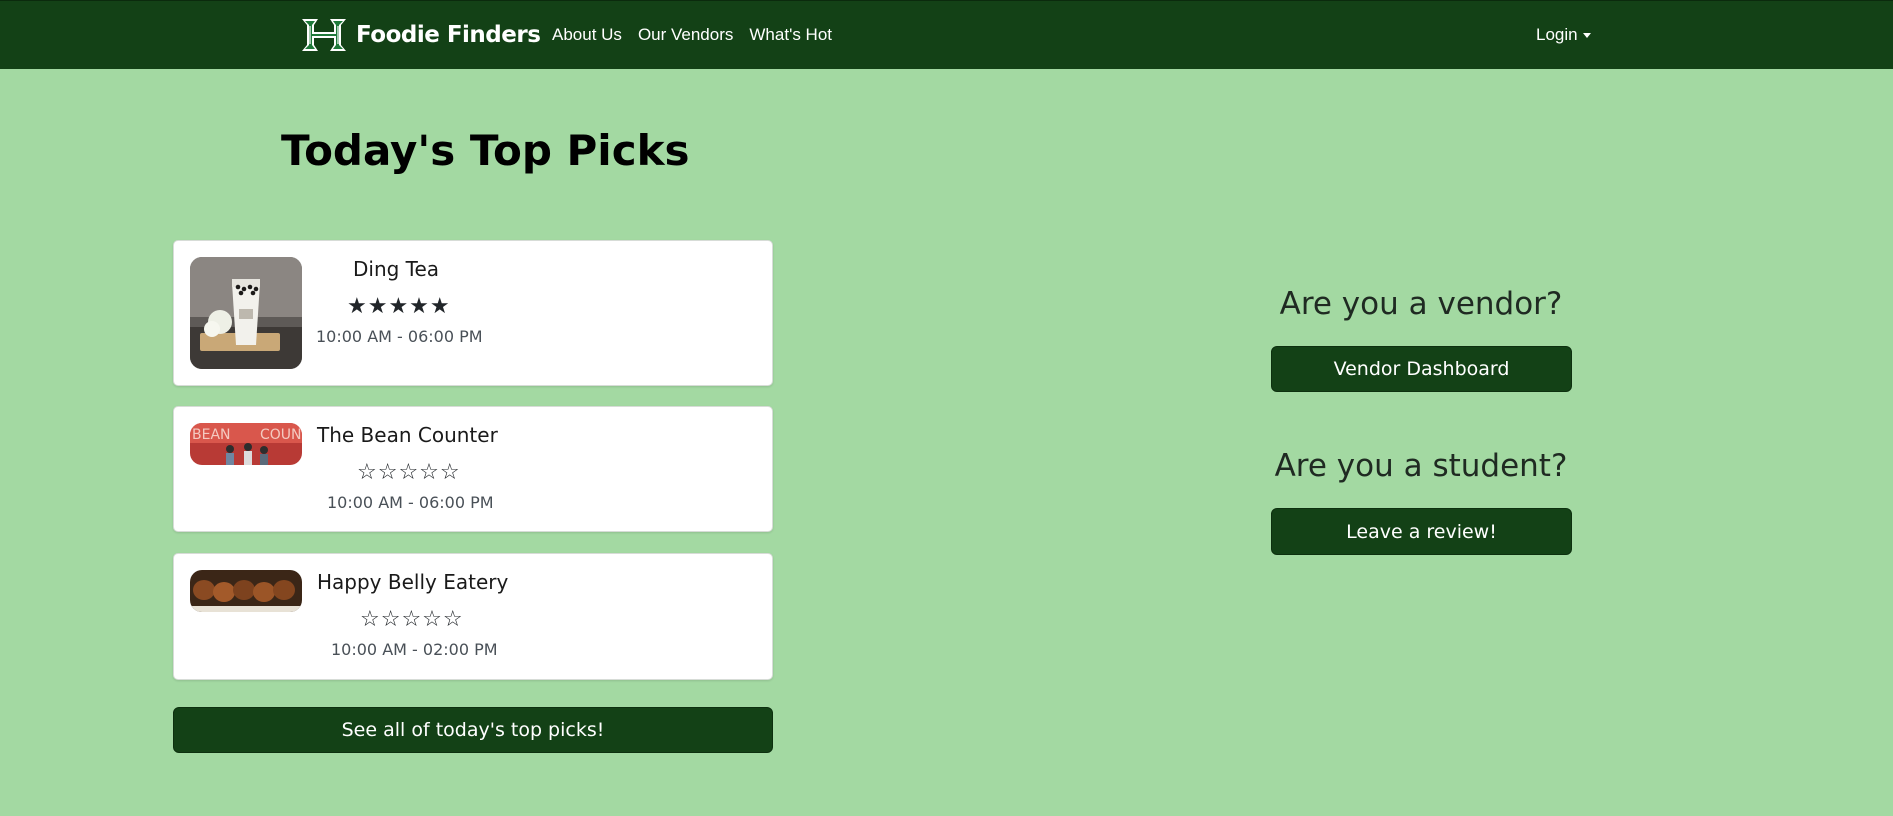 This screenshot has width=1893, height=816. What do you see at coordinates (324, 35) in the screenshot?
I see `h-logo-icon` at bounding box center [324, 35].